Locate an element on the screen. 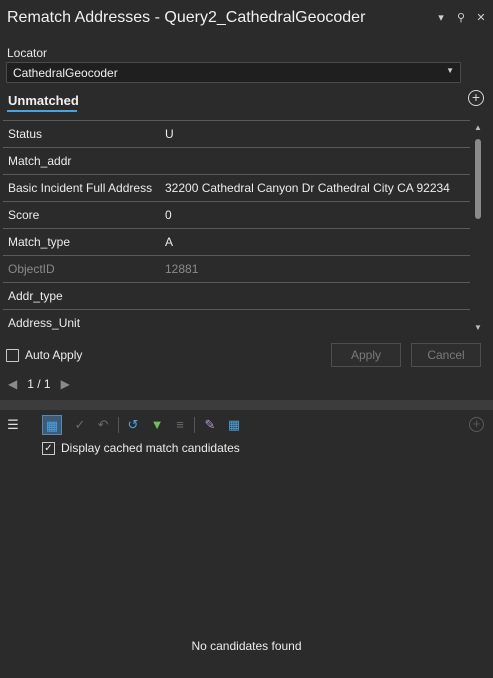 The image size is (493, 678). locator-dropdown: CathedralGeocoder ▼ is located at coordinates (233, 72).